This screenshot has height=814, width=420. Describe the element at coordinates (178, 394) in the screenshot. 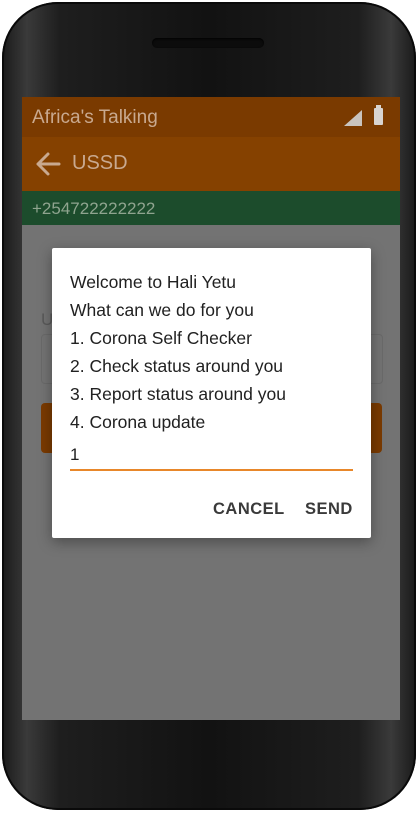

I see `dialog-message-line: 3. Report status around you` at that location.